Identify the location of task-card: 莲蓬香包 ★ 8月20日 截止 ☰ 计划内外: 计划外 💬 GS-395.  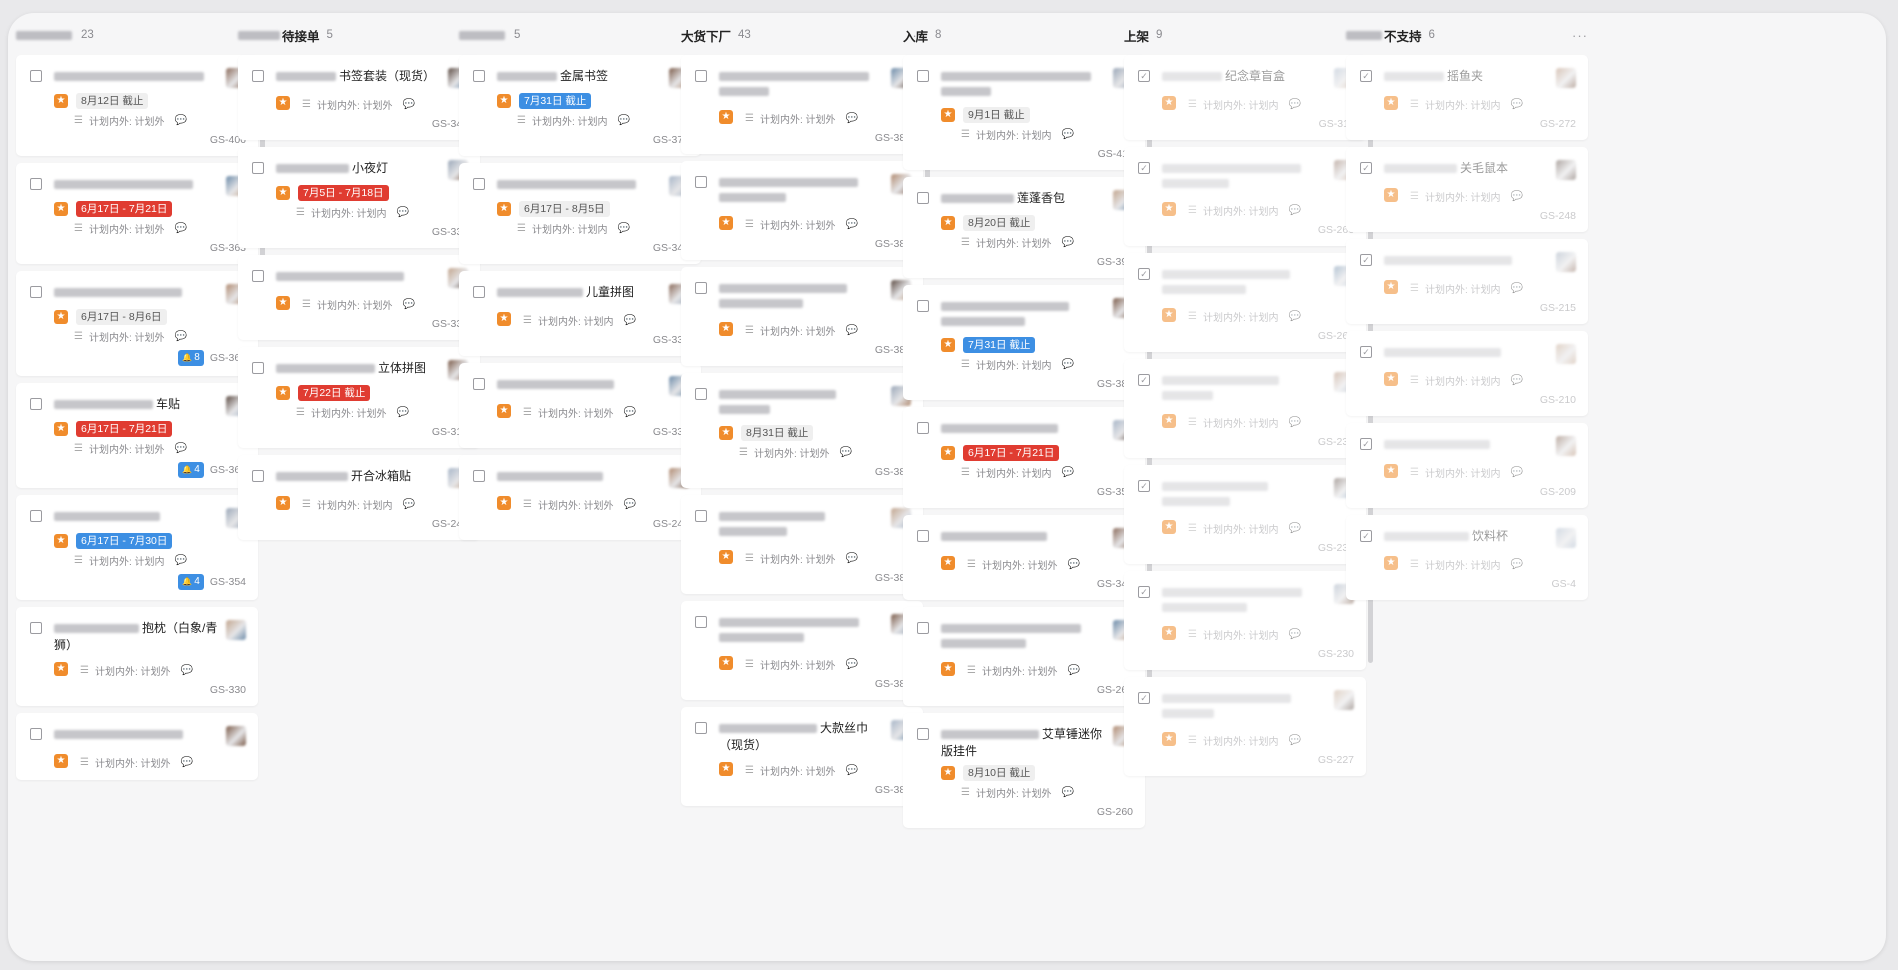
(1024, 227).